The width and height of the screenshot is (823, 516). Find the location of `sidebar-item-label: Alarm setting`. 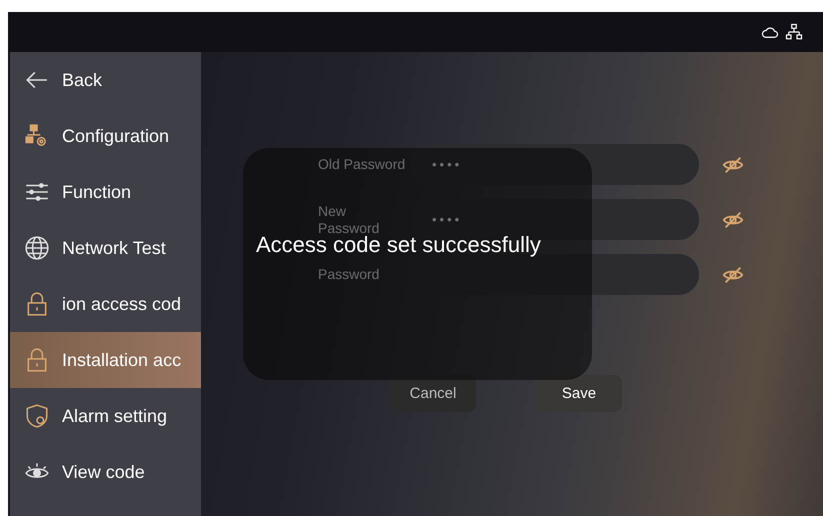

sidebar-item-label: Alarm setting is located at coordinates (115, 416).